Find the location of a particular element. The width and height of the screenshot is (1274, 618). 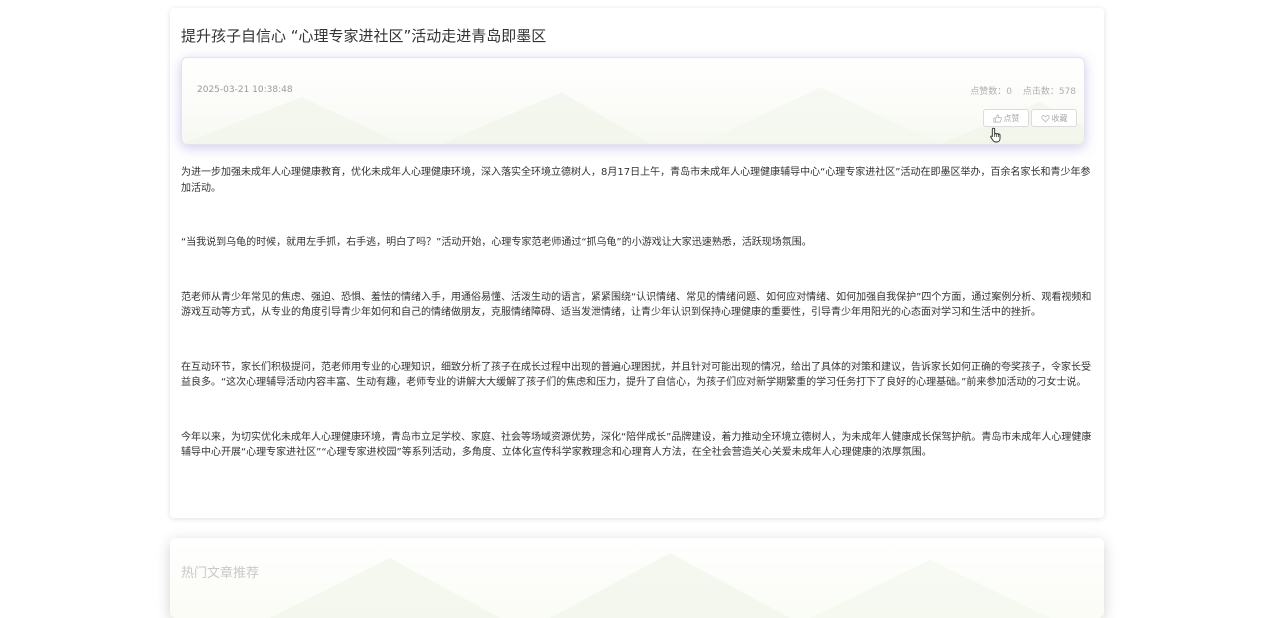

thumbs-up-icon is located at coordinates (997, 118).